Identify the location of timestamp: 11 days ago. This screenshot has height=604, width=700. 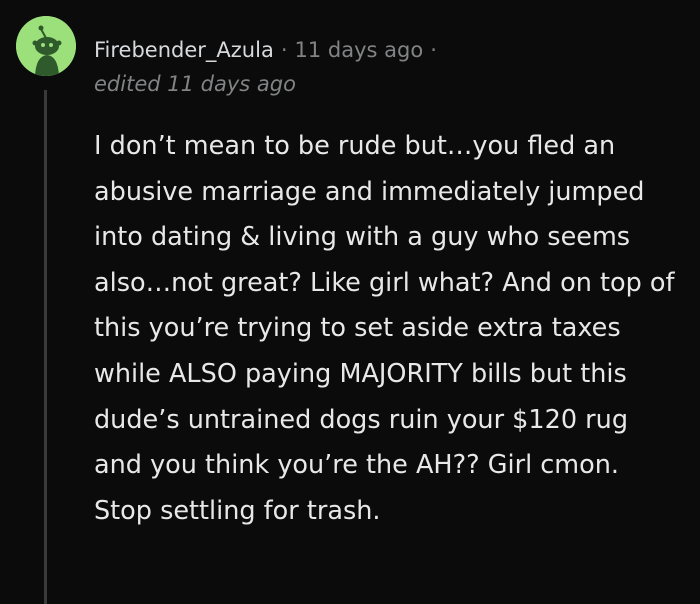
(359, 50).